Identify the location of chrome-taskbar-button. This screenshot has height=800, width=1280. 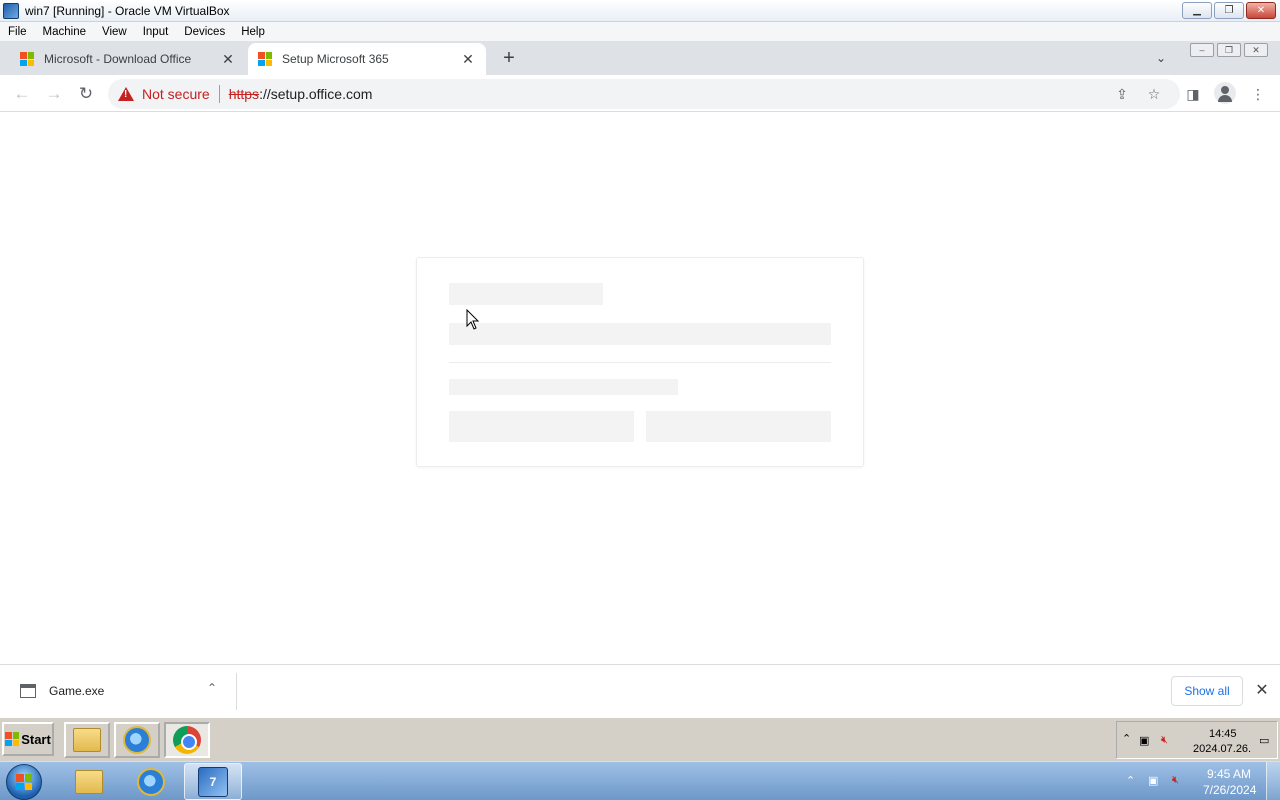
(187, 740).